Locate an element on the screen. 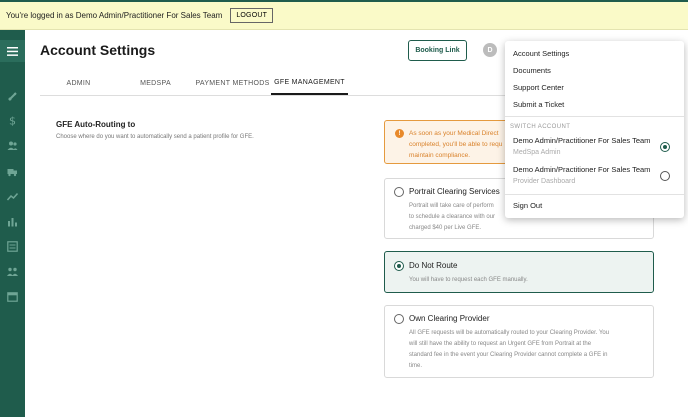  warning-icon: ! is located at coordinates (399, 133).